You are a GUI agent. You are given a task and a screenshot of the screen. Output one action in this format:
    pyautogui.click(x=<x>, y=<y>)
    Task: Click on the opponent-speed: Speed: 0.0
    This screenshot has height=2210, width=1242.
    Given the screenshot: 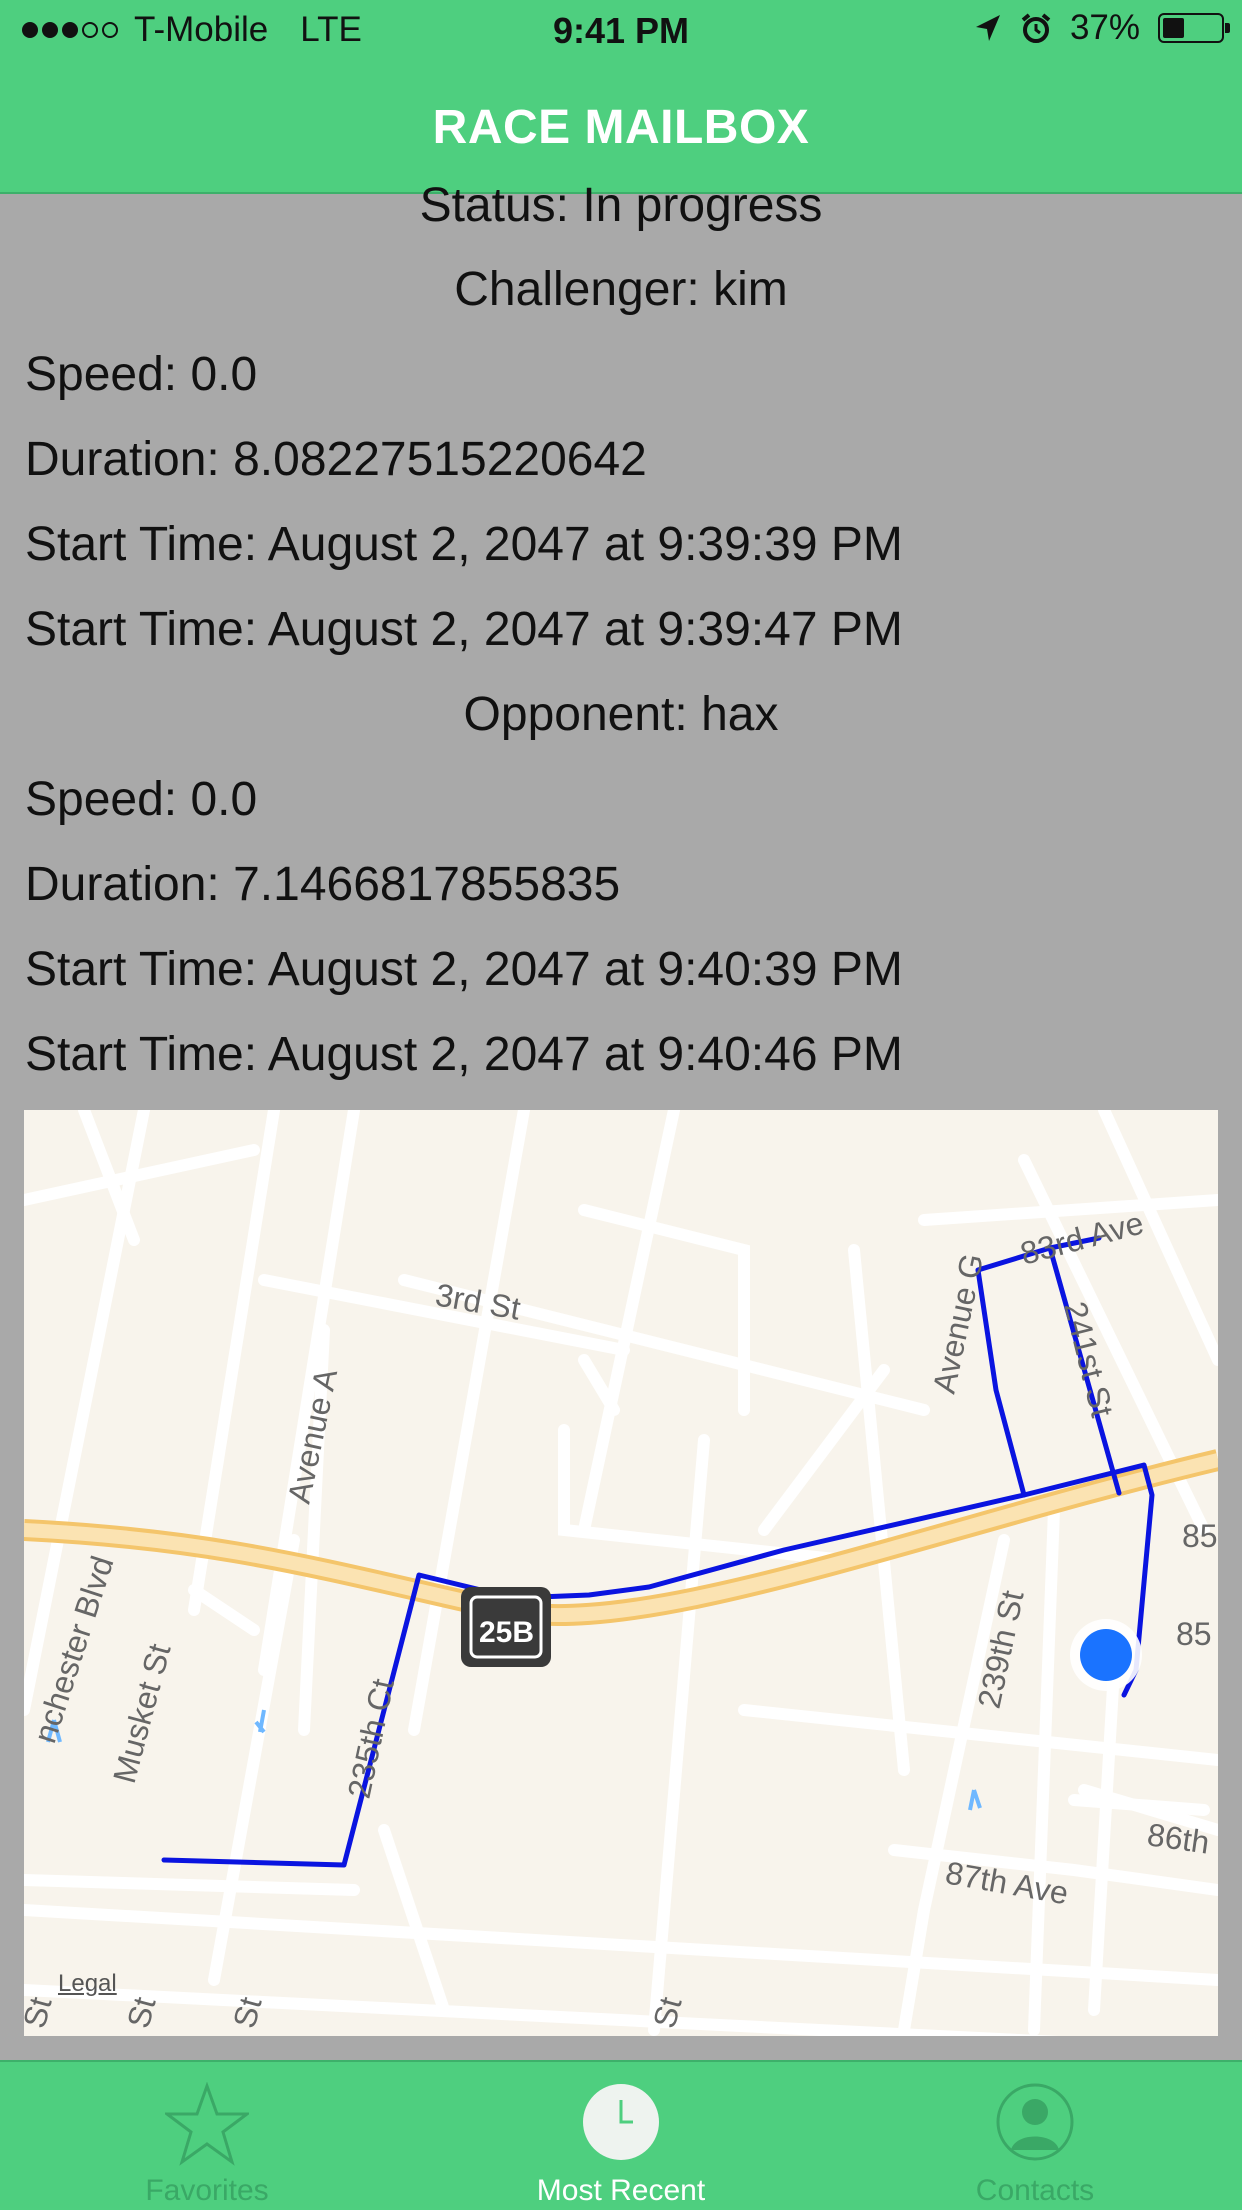 What is the action you would take?
    pyautogui.click(x=141, y=799)
    